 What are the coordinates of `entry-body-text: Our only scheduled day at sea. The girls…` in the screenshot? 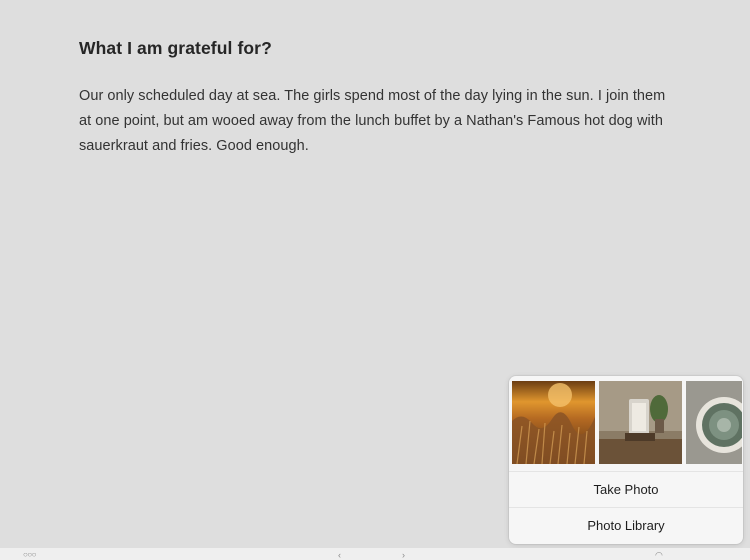 It's located at (374, 121).